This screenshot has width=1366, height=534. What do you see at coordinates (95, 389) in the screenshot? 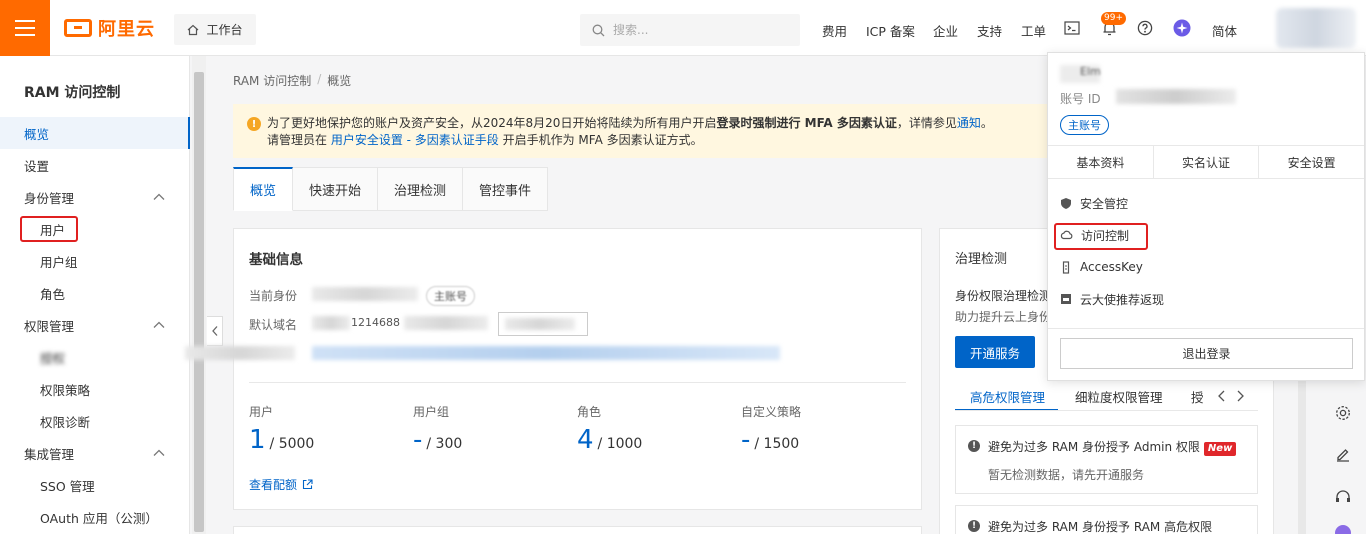
I see `sidebar-item-policies: 权限策略` at bounding box center [95, 389].